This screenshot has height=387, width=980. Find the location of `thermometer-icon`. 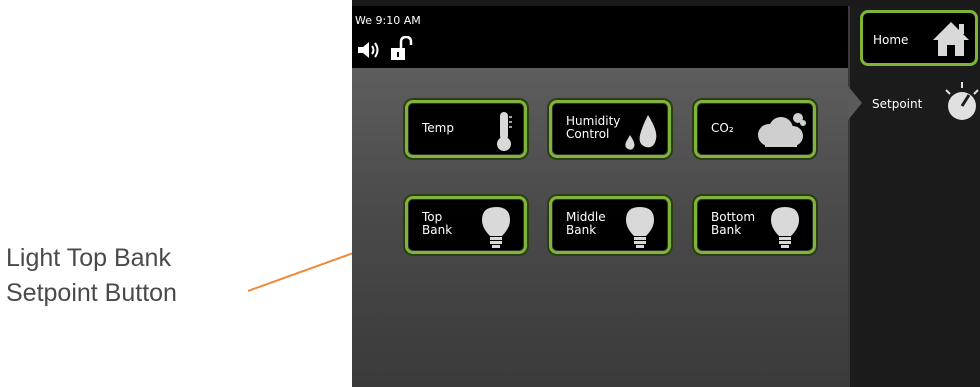

thermometer-icon is located at coordinates (504, 131).